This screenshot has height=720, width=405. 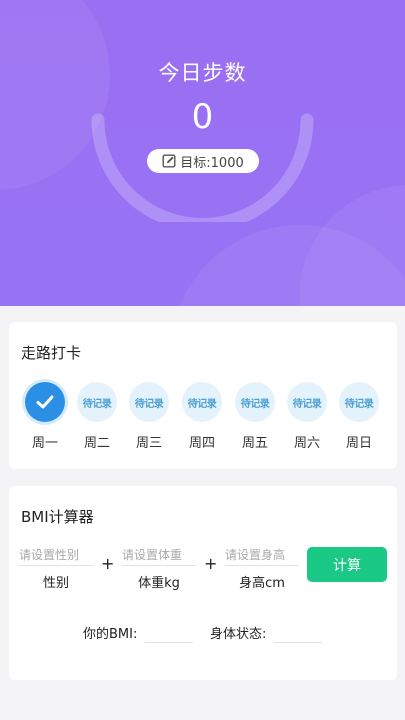 What do you see at coordinates (358, 443) in the screenshot?
I see `day-label: 周日` at bounding box center [358, 443].